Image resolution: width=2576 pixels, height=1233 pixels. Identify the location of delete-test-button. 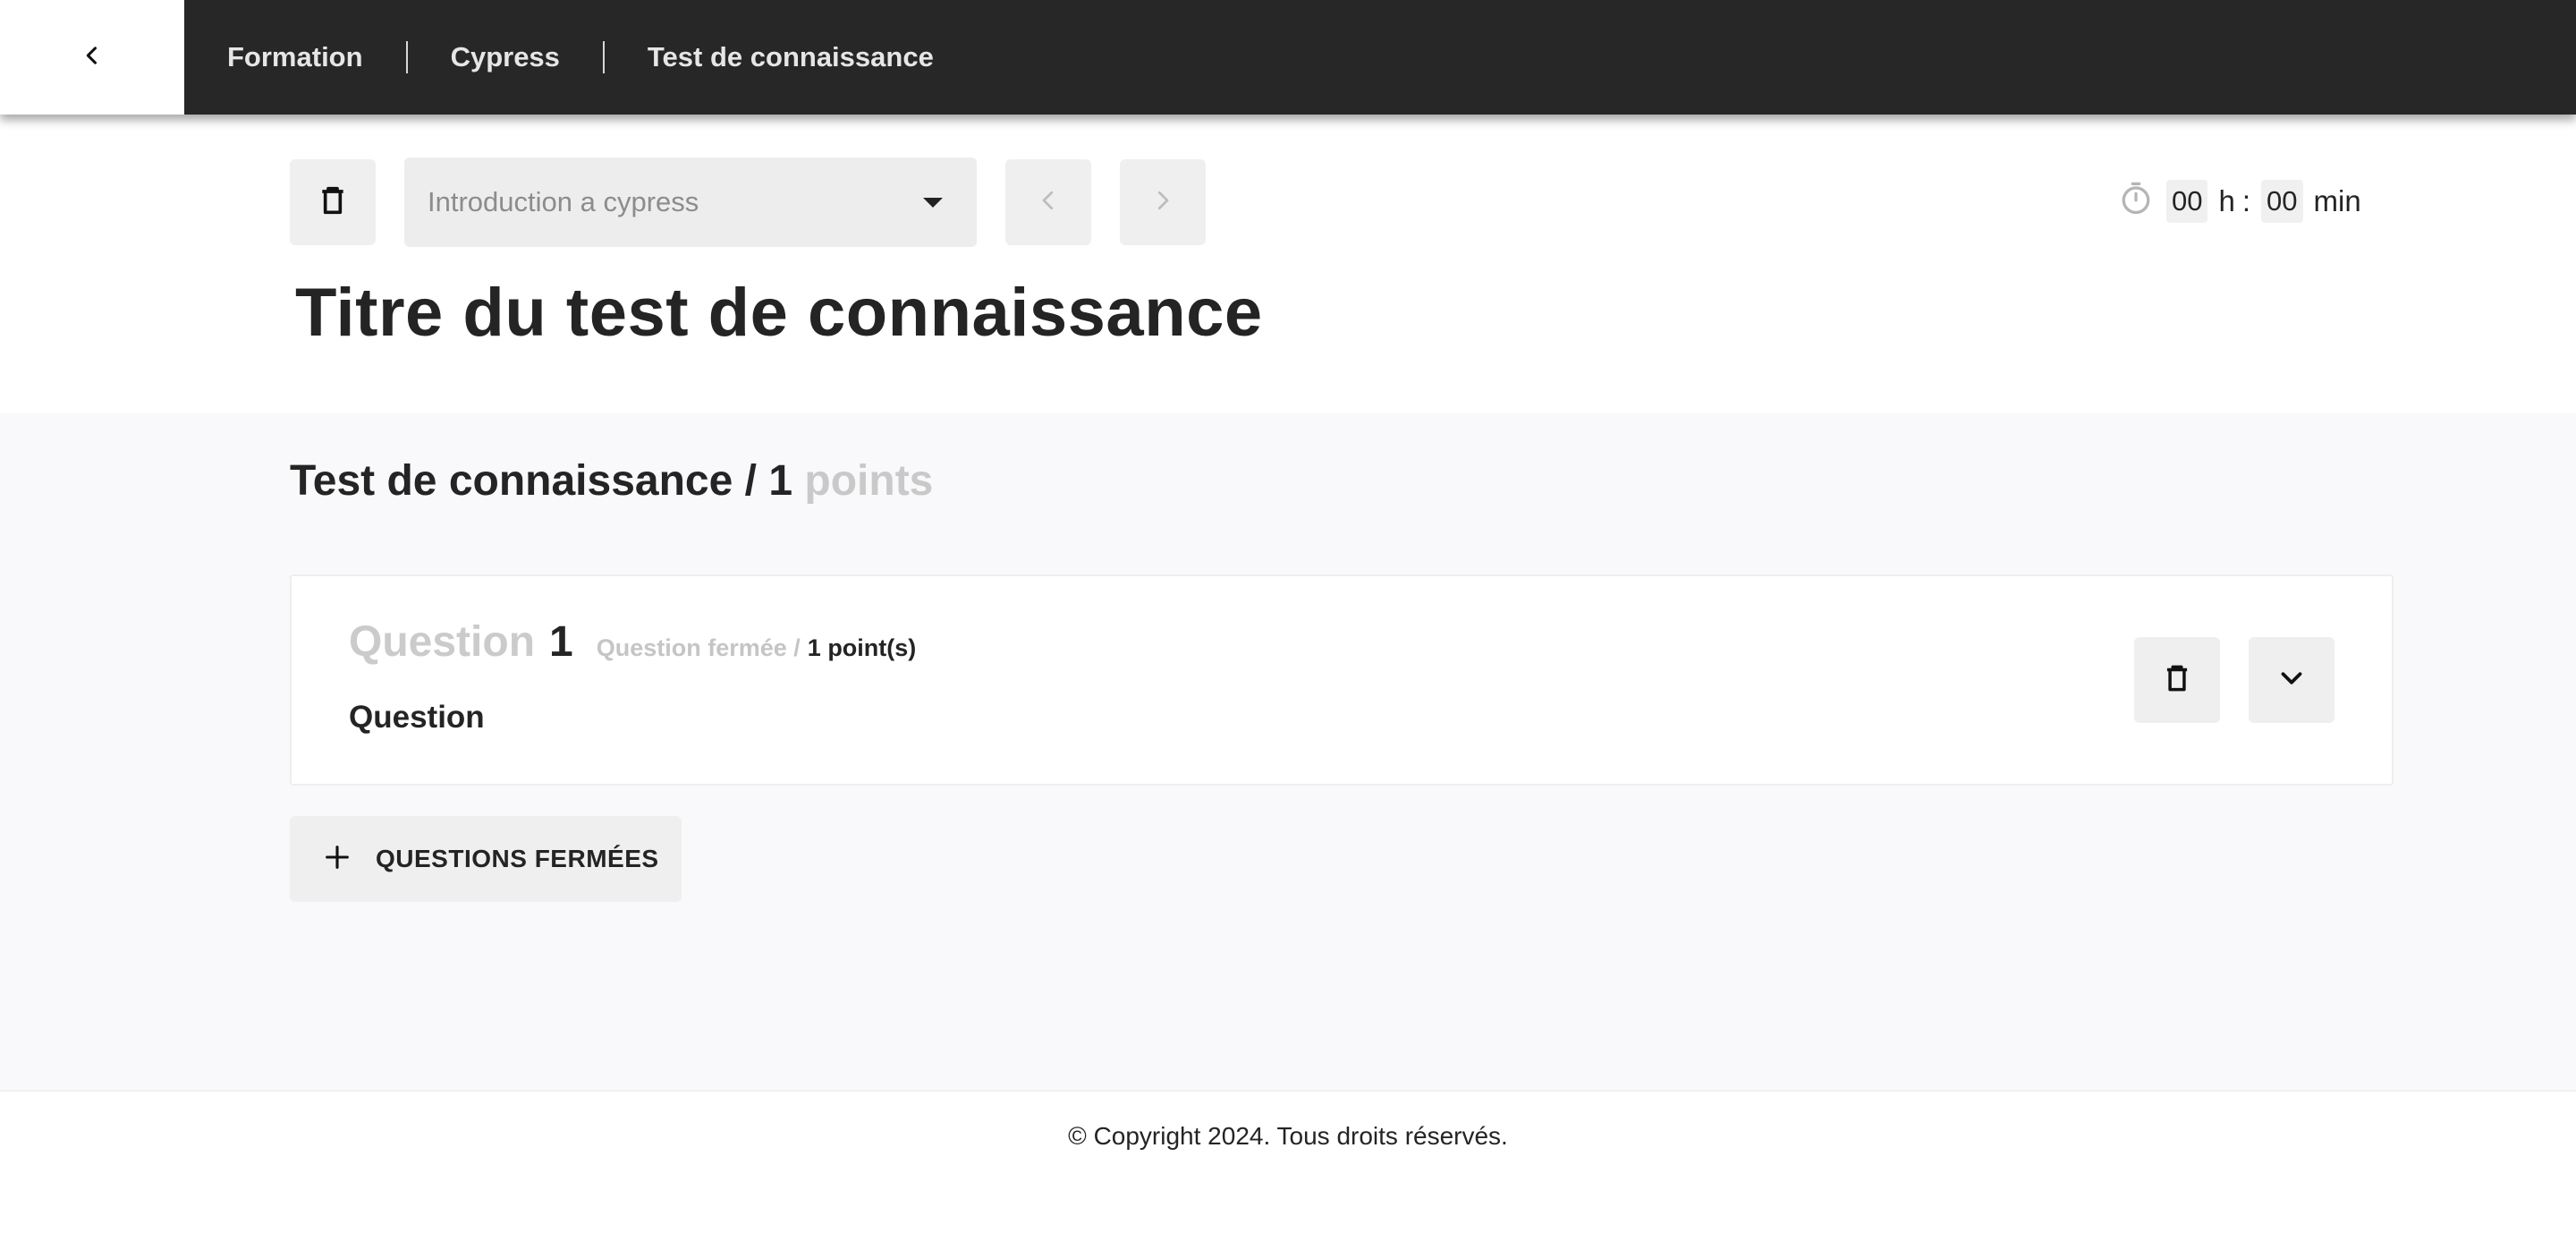
(333, 202).